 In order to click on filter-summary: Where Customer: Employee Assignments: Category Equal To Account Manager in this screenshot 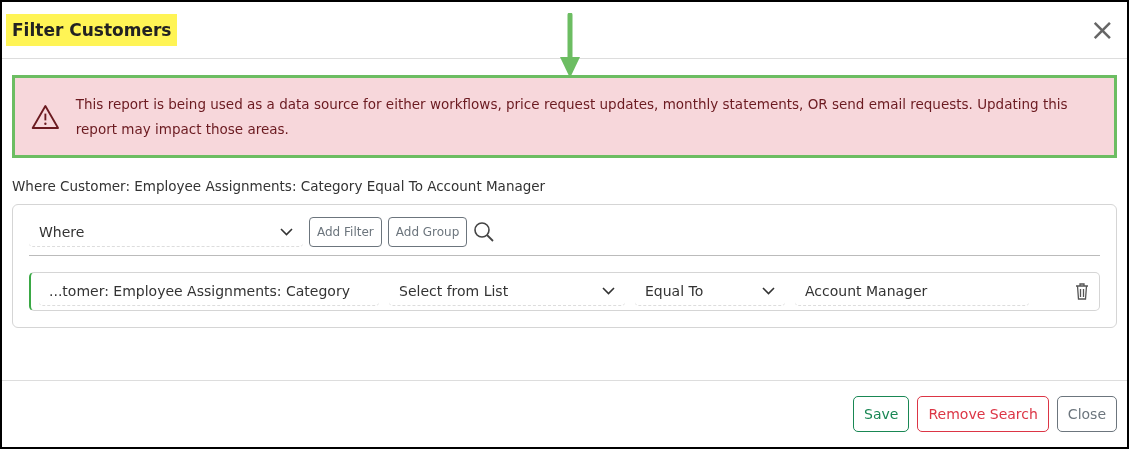, I will do `click(279, 186)`.